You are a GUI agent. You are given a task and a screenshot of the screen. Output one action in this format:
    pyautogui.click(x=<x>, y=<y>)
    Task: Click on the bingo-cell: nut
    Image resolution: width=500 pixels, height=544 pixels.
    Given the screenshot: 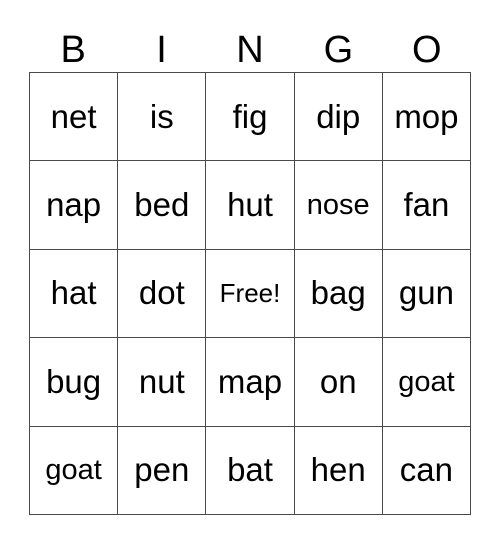 What is the action you would take?
    pyautogui.click(x=162, y=382)
    